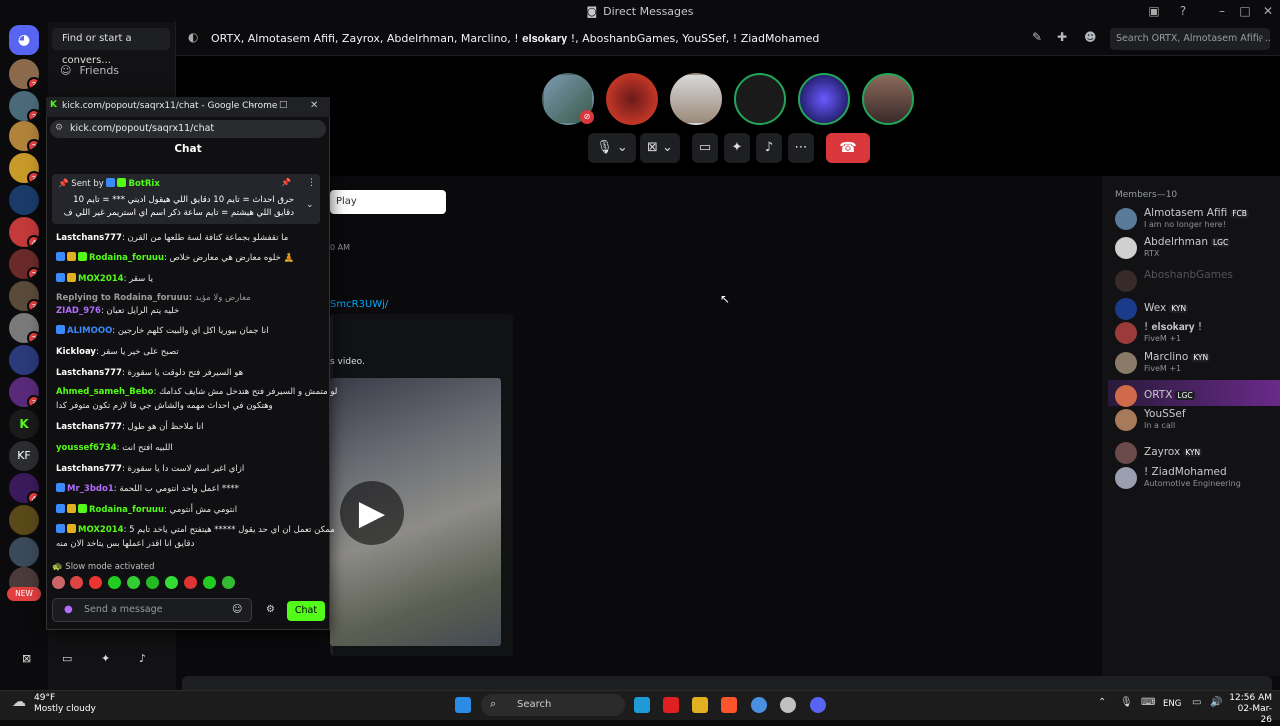 This screenshot has width=1280, height=726. What do you see at coordinates (463, 705) in the screenshot?
I see `start-icon` at bounding box center [463, 705].